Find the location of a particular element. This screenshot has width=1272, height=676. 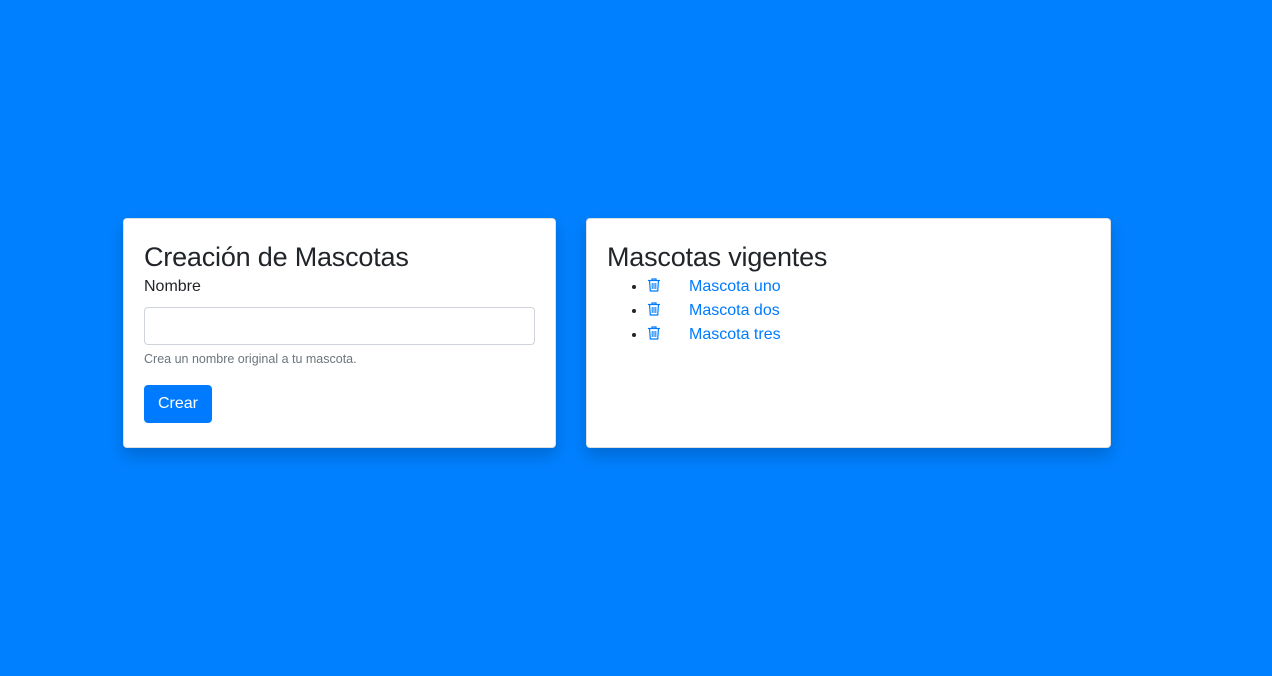

pet-list: Mascota uno Mascota dos Mascot is located at coordinates (848, 311).